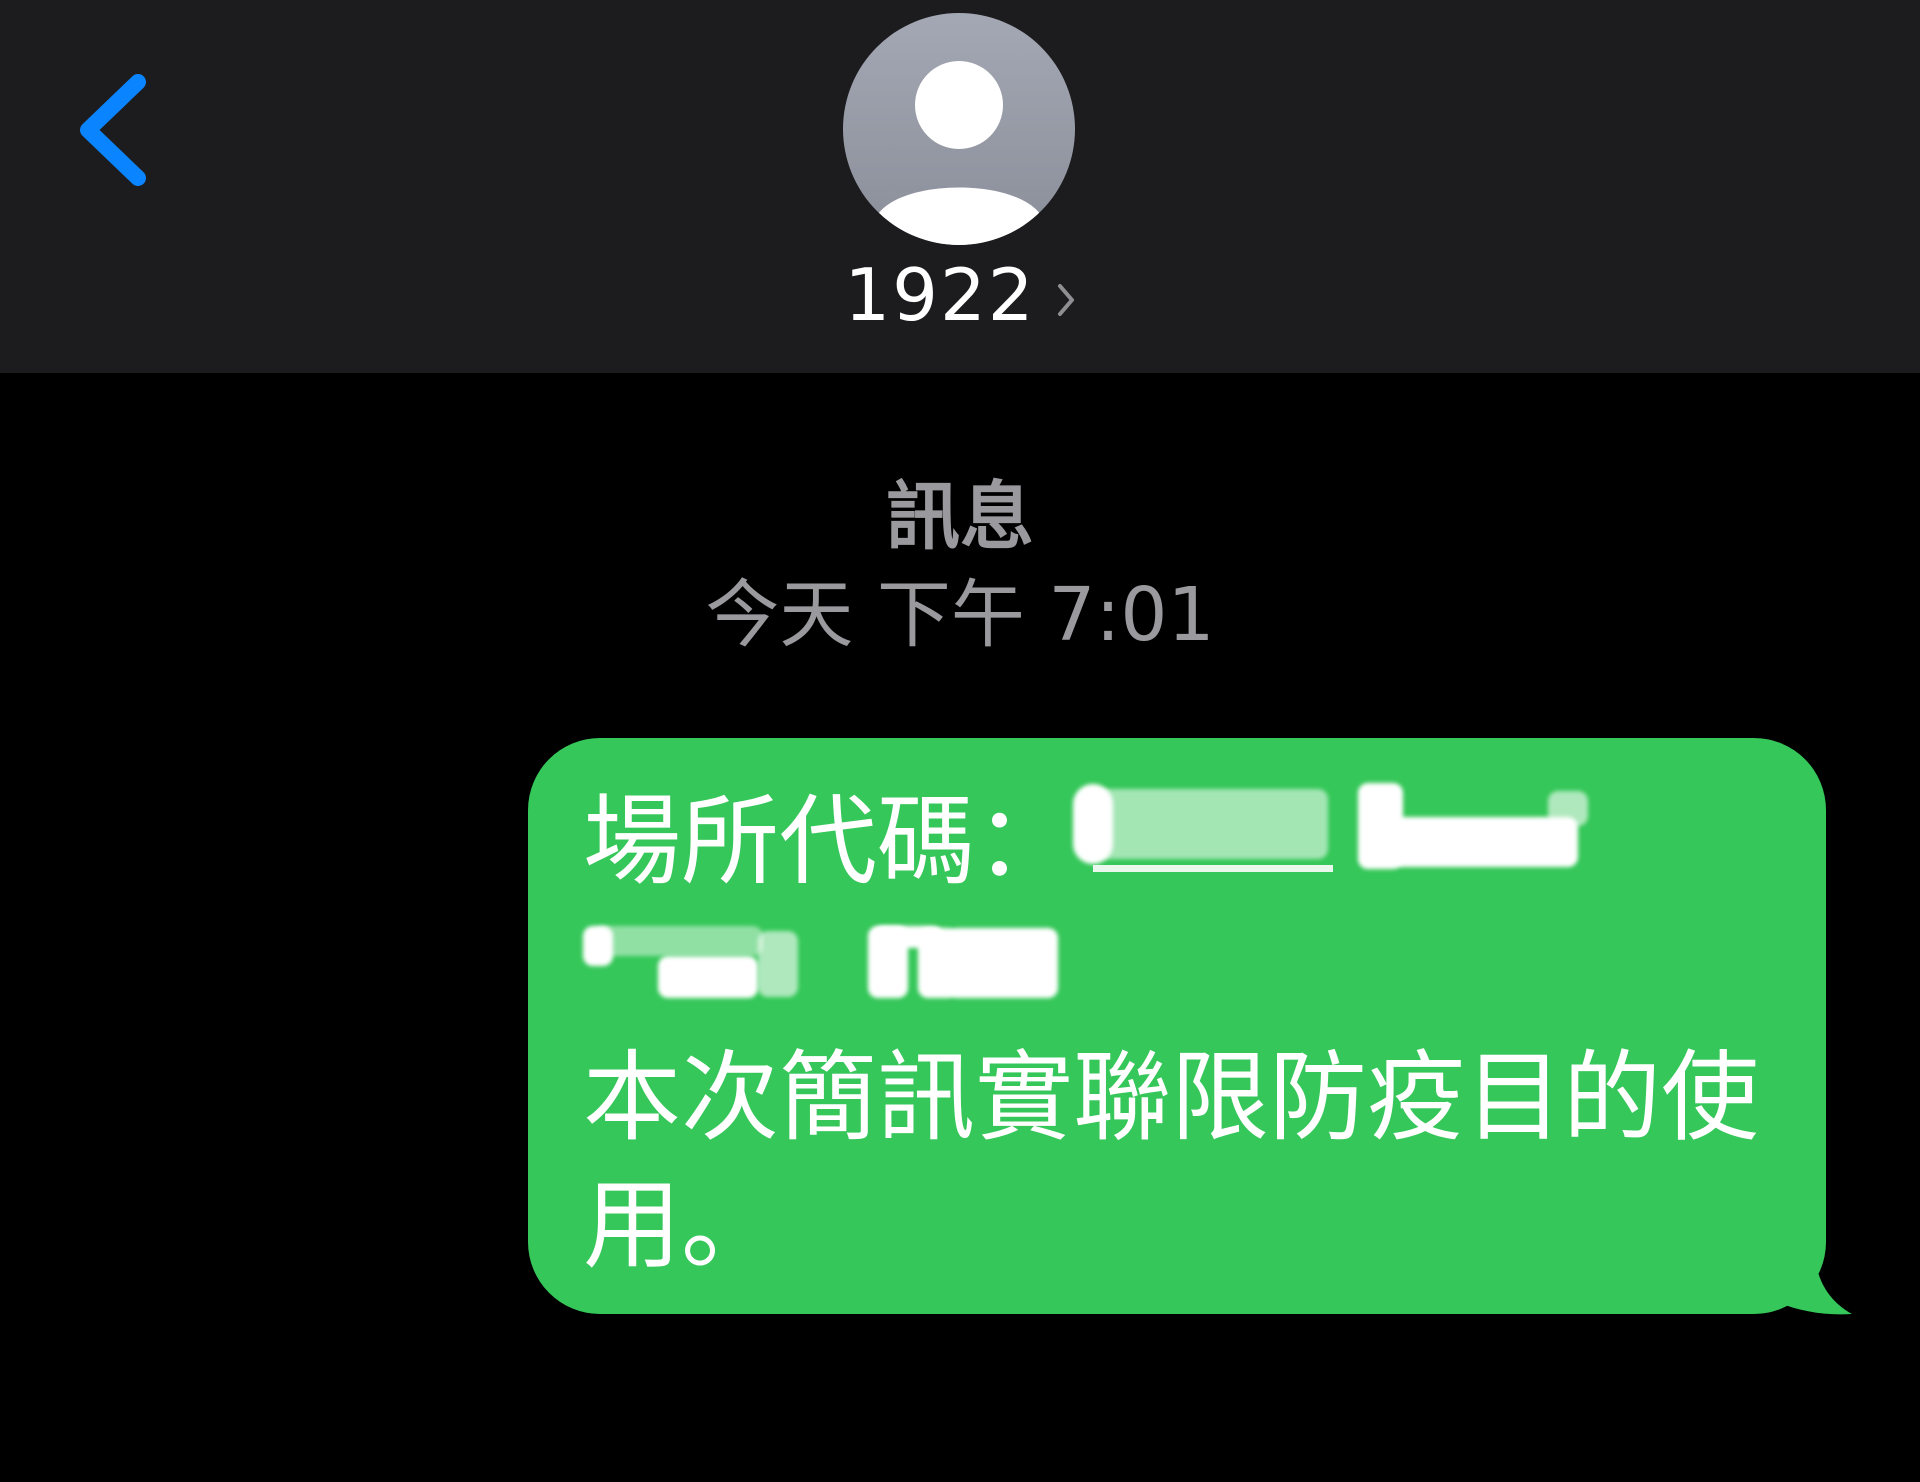 This screenshot has height=1482, width=1920. What do you see at coordinates (1333, 829) in the screenshot?
I see `redacted-code-link` at bounding box center [1333, 829].